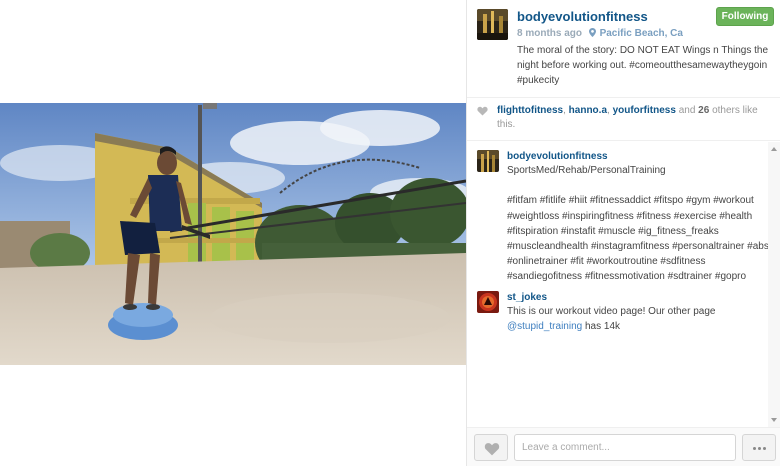  I want to click on scroll-down-icon, so click(774, 420).